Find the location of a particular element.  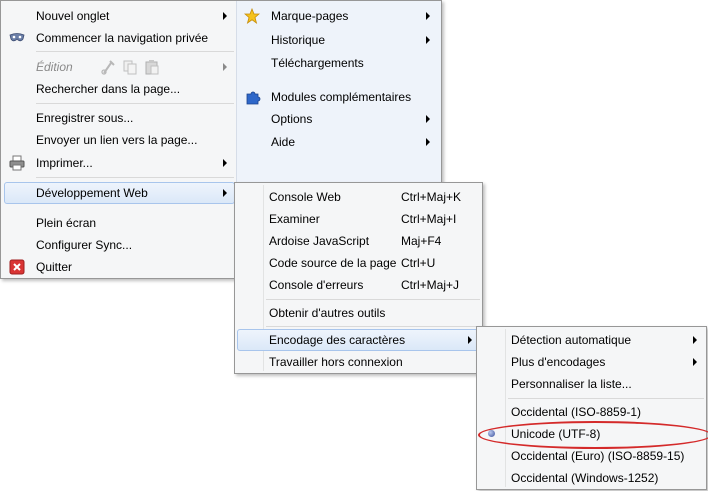

menu-item-iso-8859-1: Occidental (ISO-8859-1) is located at coordinates (591, 412).